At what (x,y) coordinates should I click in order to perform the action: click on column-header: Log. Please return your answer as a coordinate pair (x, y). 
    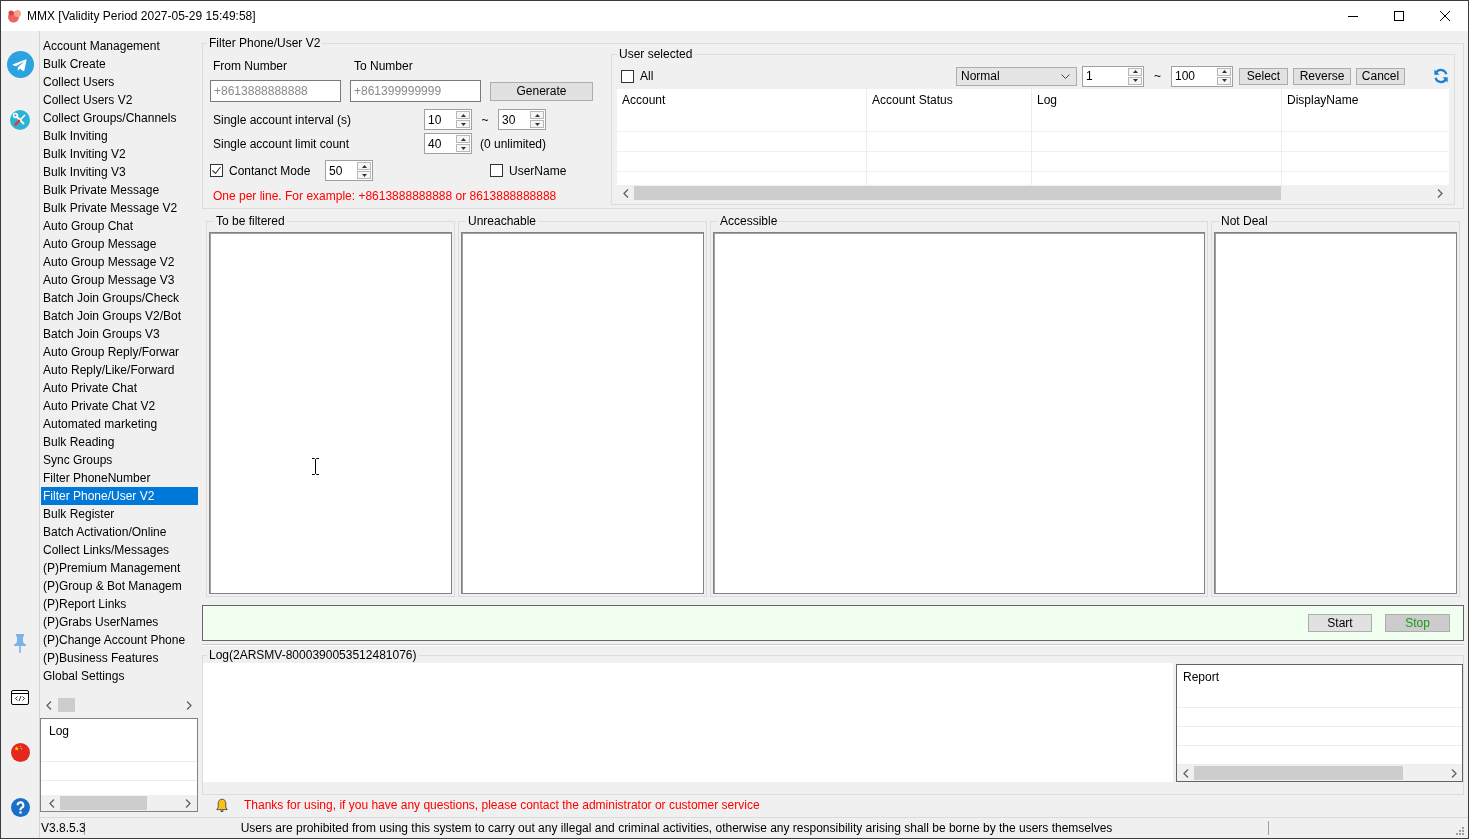
    Looking at the image, I should click on (1047, 100).